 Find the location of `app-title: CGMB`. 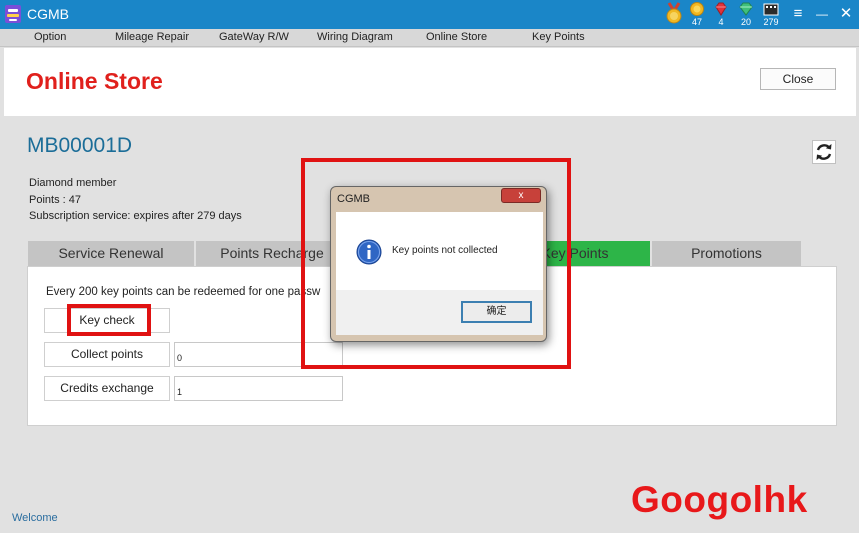

app-title: CGMB is located at coordinates (48, 14).